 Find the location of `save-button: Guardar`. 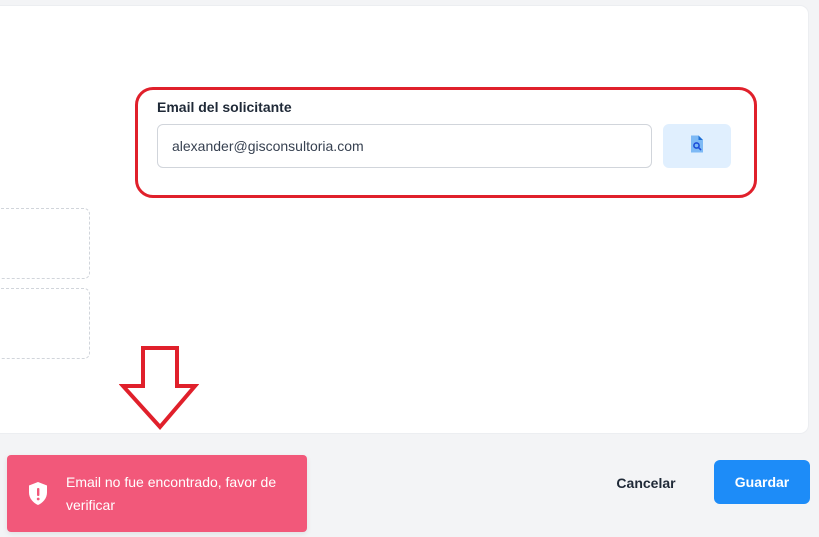

save-button: Guardar is located at coordinates (762, 482).